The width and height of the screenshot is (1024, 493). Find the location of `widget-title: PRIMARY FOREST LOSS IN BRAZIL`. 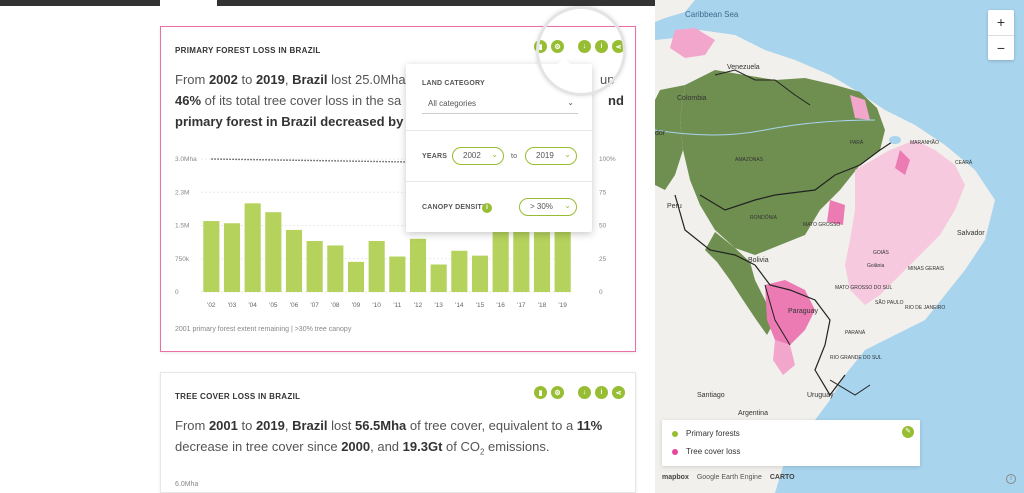

widget-title: PRIMARY FOREST LOSS IN BRAZIL is located at coordinates (248, 50).